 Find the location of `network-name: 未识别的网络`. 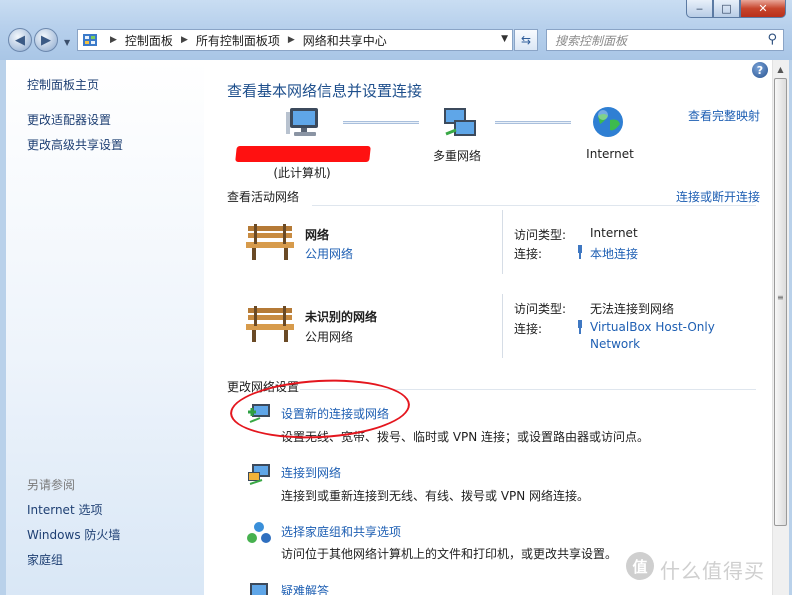

network-name: 未识别的网络 is located at coordinates (341, 317).